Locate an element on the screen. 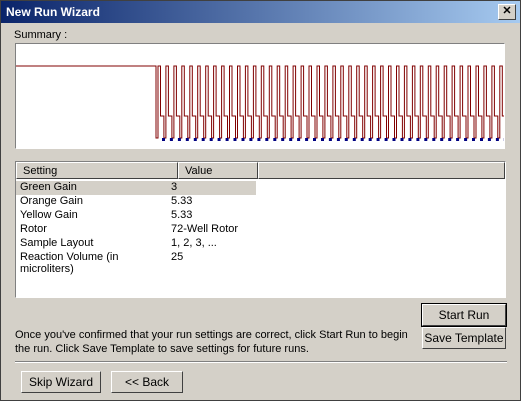  setting-cell: Rotor is located at coordinates (33, 229).